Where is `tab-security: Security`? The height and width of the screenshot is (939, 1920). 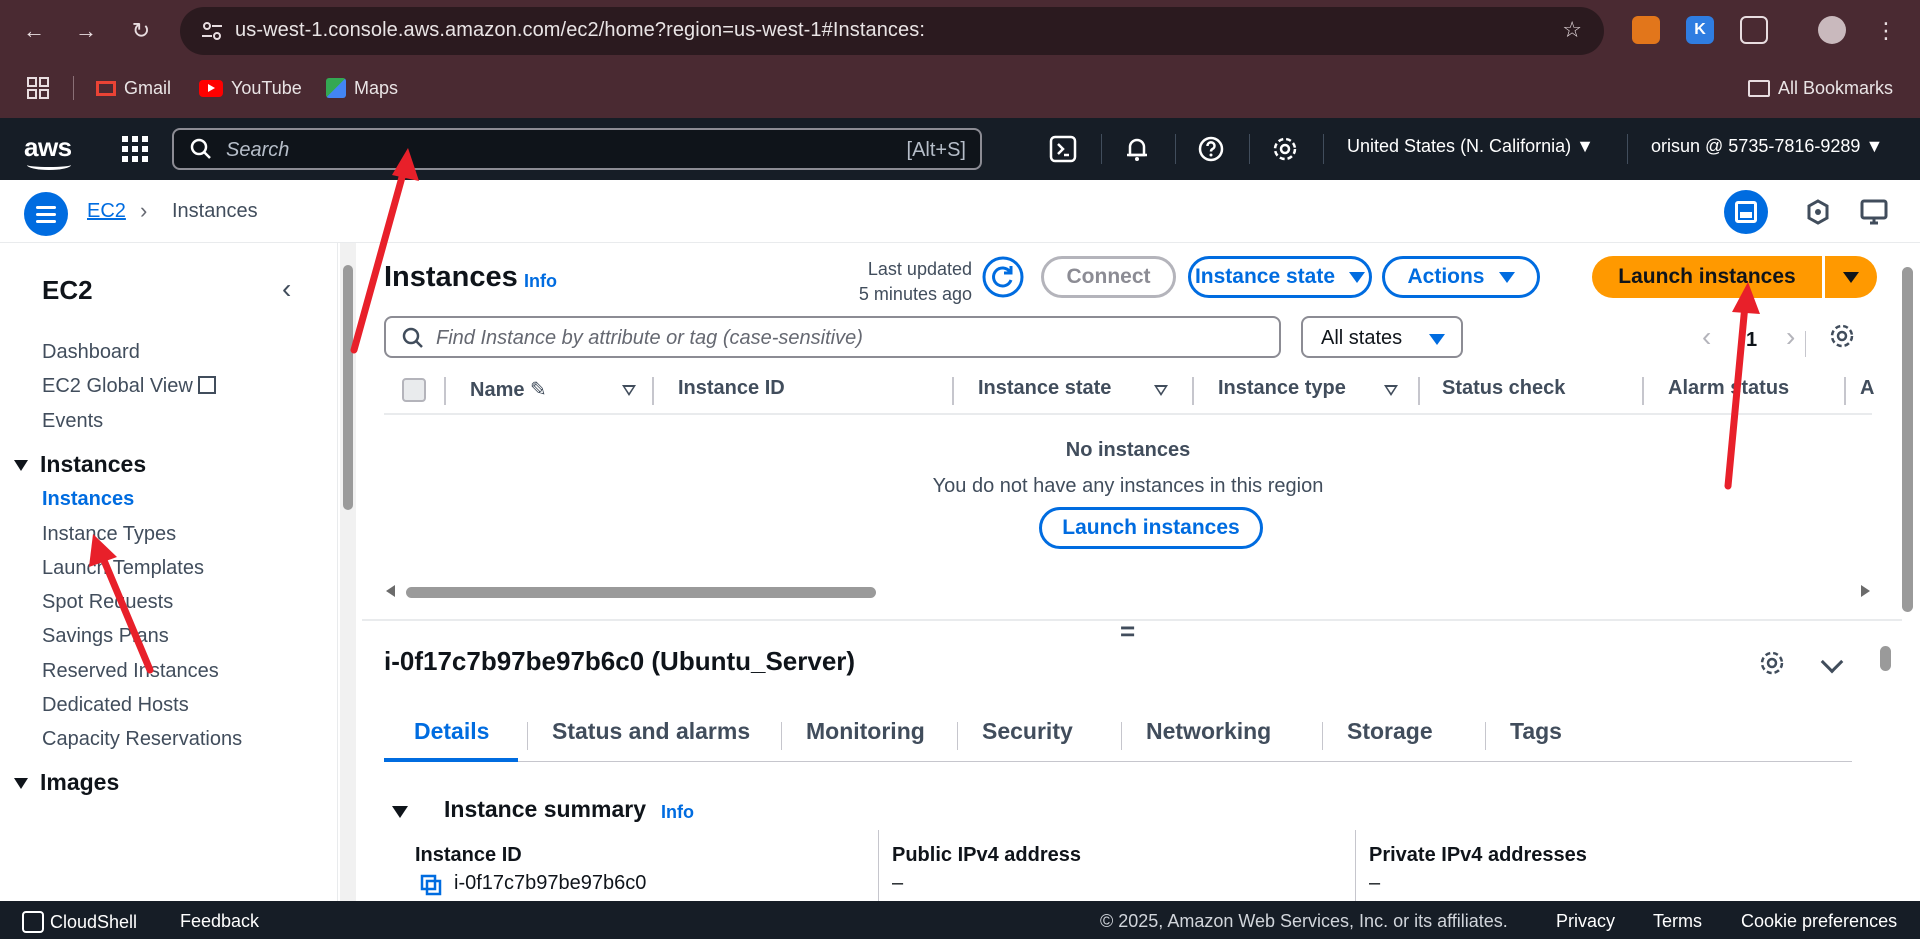
tab-security: Security is located at coordinates (1027, 731).